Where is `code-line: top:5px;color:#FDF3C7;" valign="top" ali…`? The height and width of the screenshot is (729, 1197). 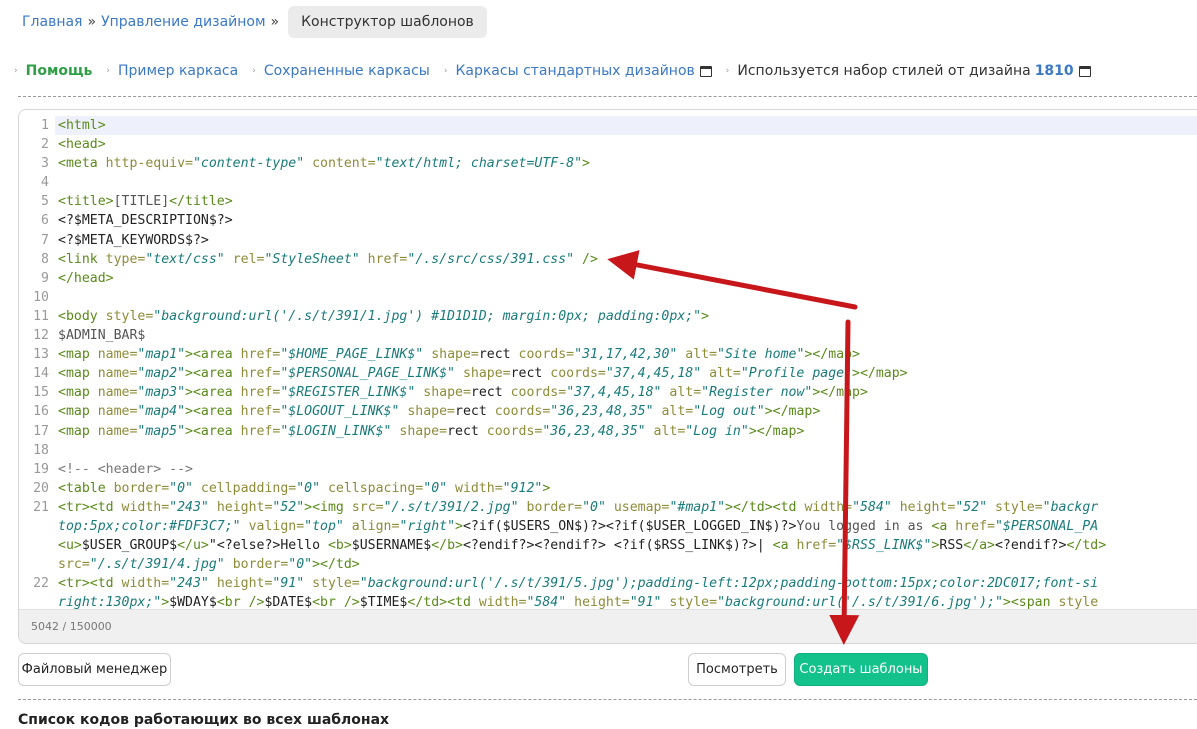
code-line: top:5px;color:#FDF3C7;" valign="top" ali… is located at coordinates (608, 526).